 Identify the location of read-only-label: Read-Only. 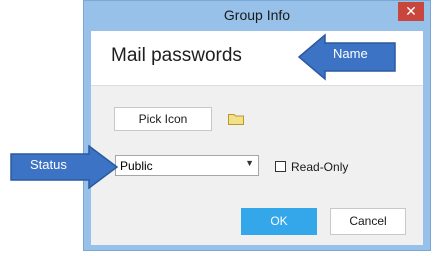
(320, 167).